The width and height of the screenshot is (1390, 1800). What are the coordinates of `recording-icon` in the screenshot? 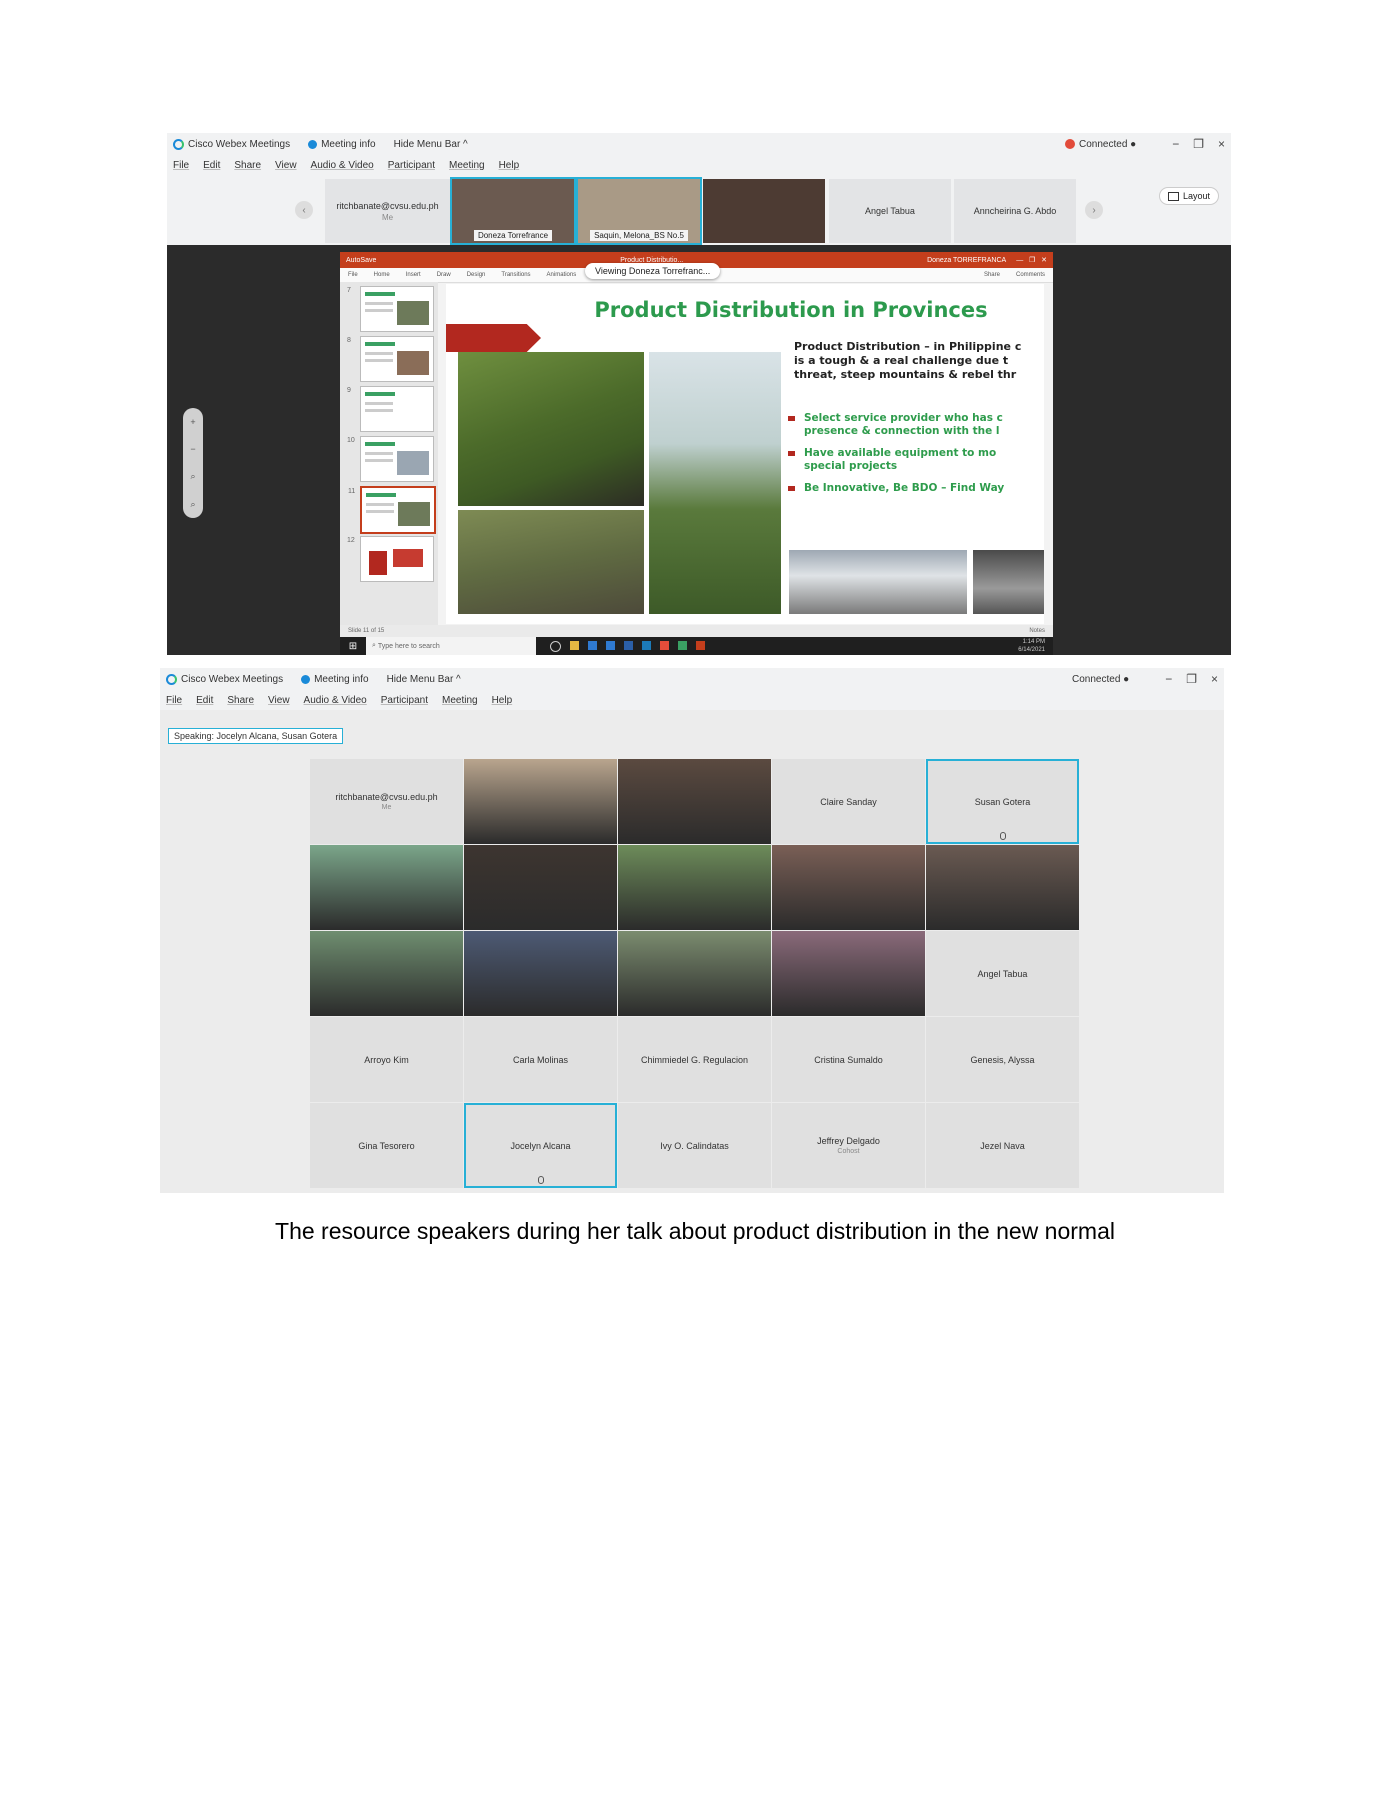 It's located at (1070, 144).